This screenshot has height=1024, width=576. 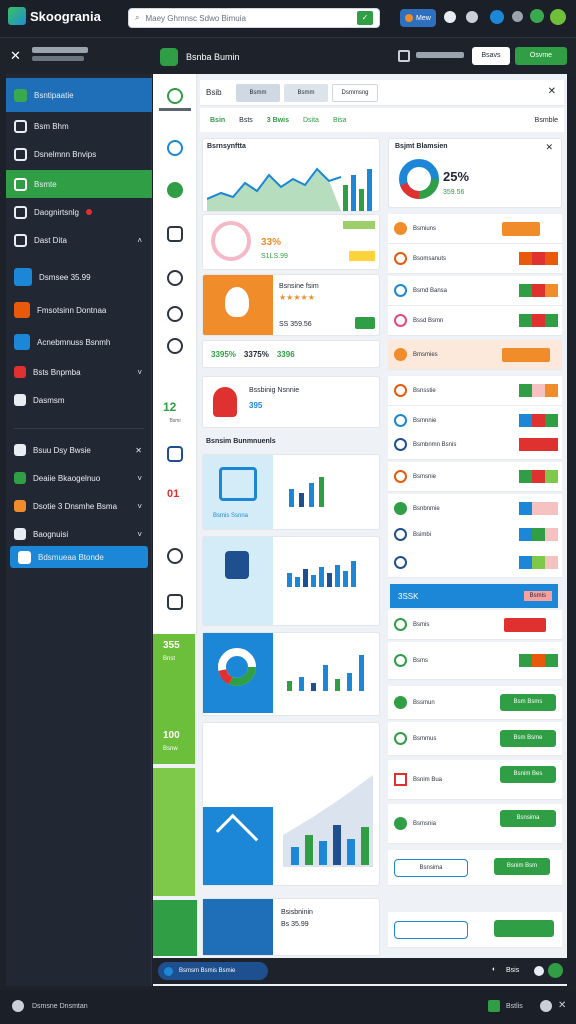 I want to click on stats-strip: Bsin Bsts 3 Bwis Dsita Bisa Bsmble, so click(x=382, y=120).